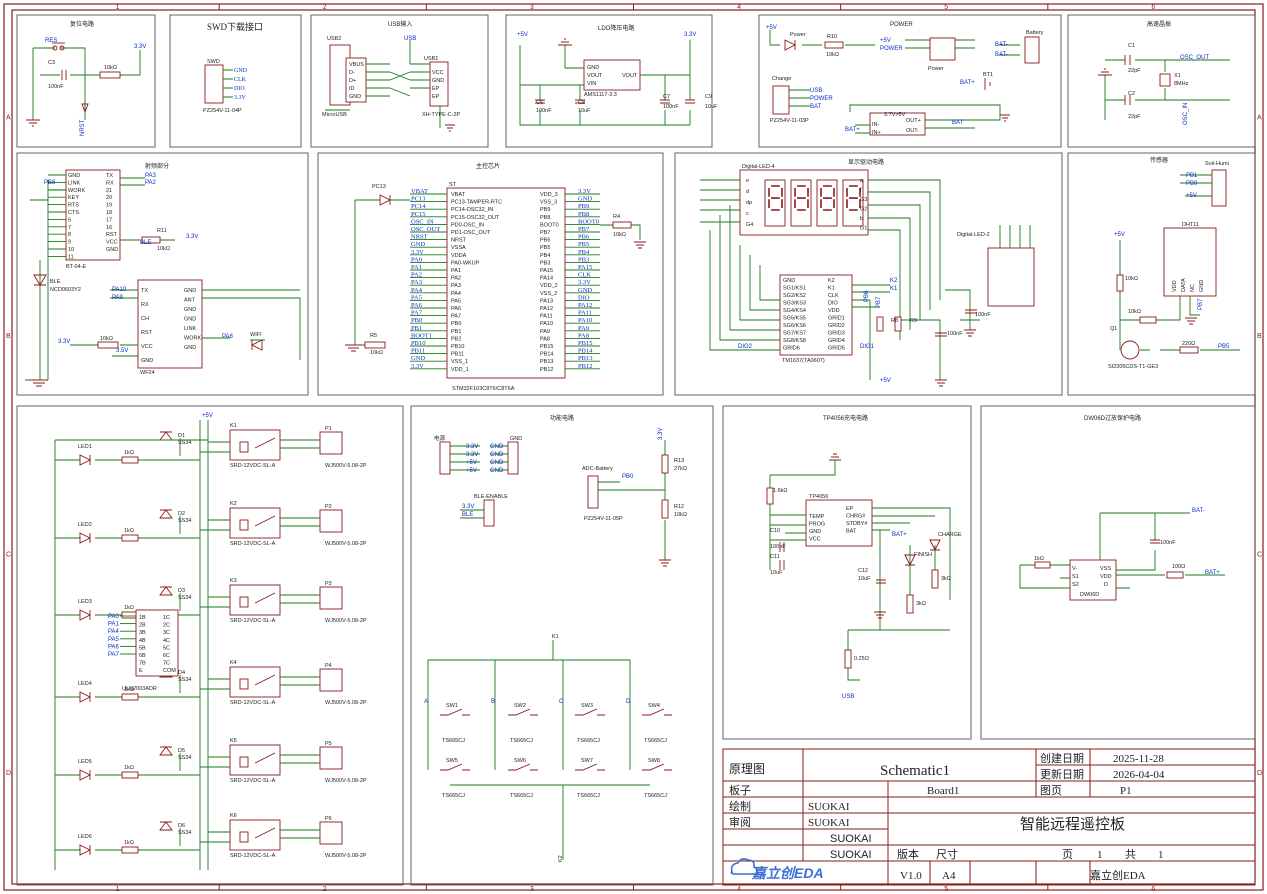  I want to click on usb2-ref: USB2, so click(334, 39).